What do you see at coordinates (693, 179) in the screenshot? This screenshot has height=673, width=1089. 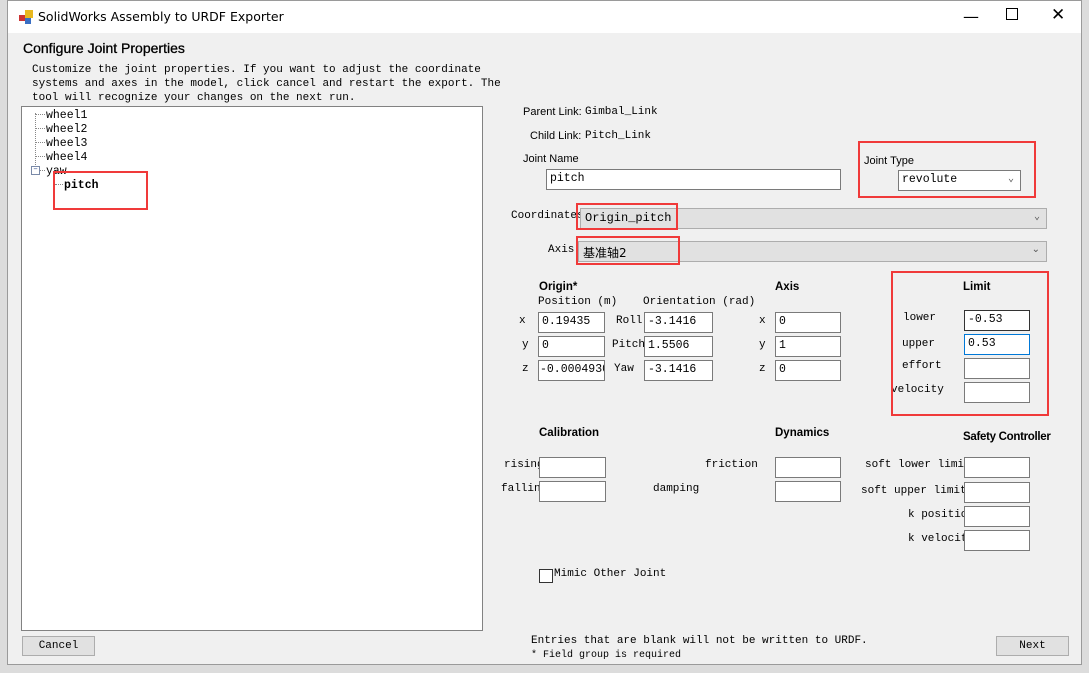 I see `joint-name-input: pitch` at bounding box center [693, 179].